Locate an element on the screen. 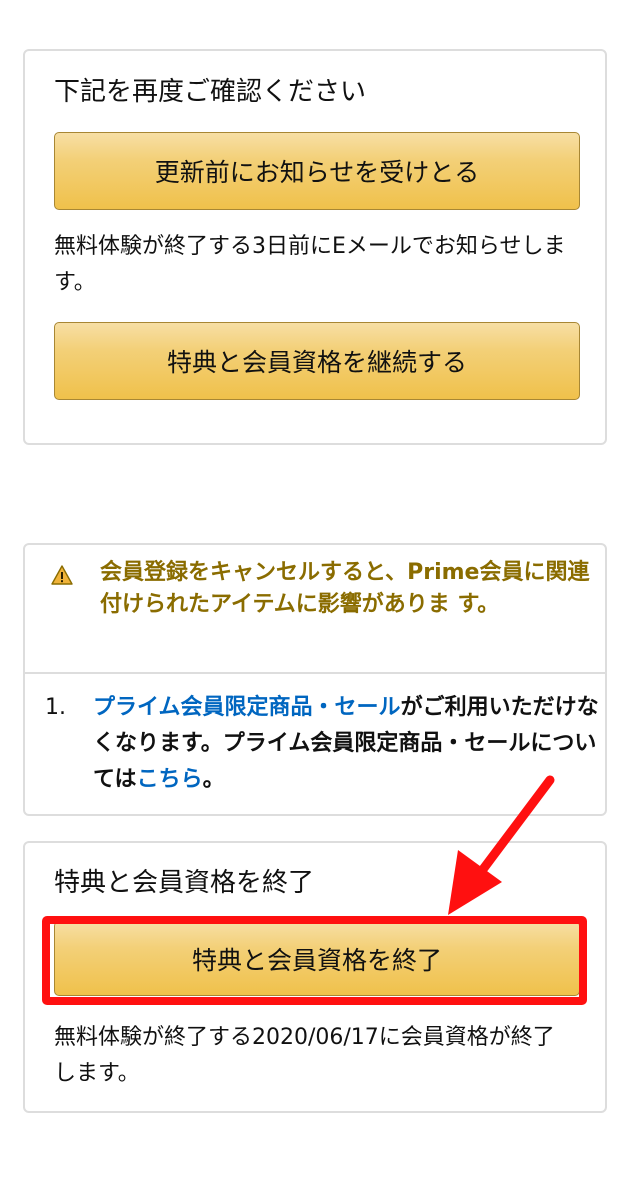  notify-before-renewal-button: 更新前にお知らせを受けとる is located at coordinates (317, 171).